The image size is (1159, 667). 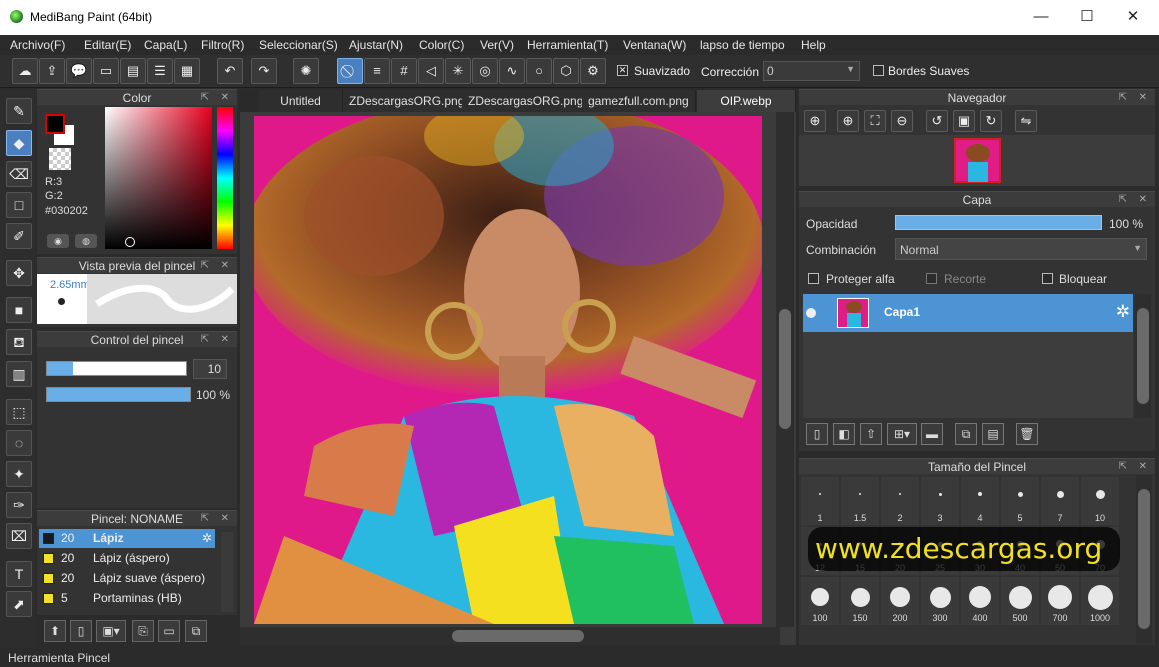 I want to click on no-snap-icon: ⃠, so click(x=350, y=71).